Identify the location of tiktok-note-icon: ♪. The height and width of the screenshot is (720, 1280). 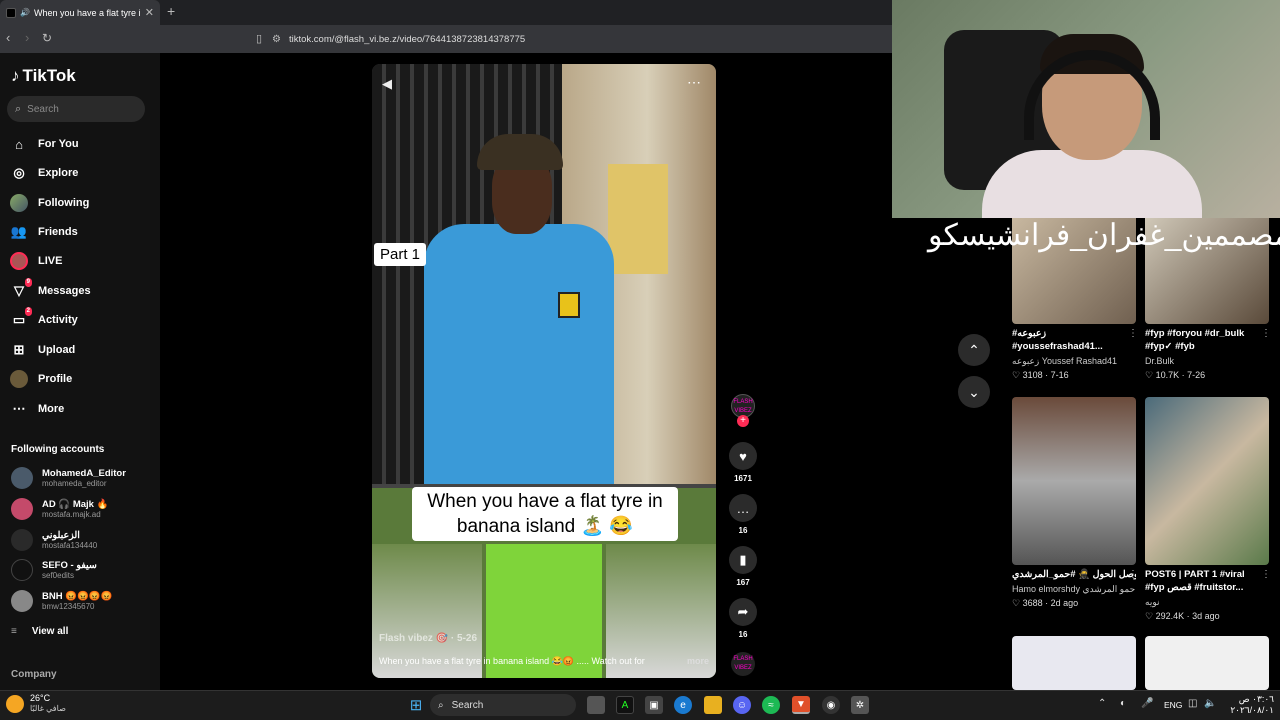
(15, 75).